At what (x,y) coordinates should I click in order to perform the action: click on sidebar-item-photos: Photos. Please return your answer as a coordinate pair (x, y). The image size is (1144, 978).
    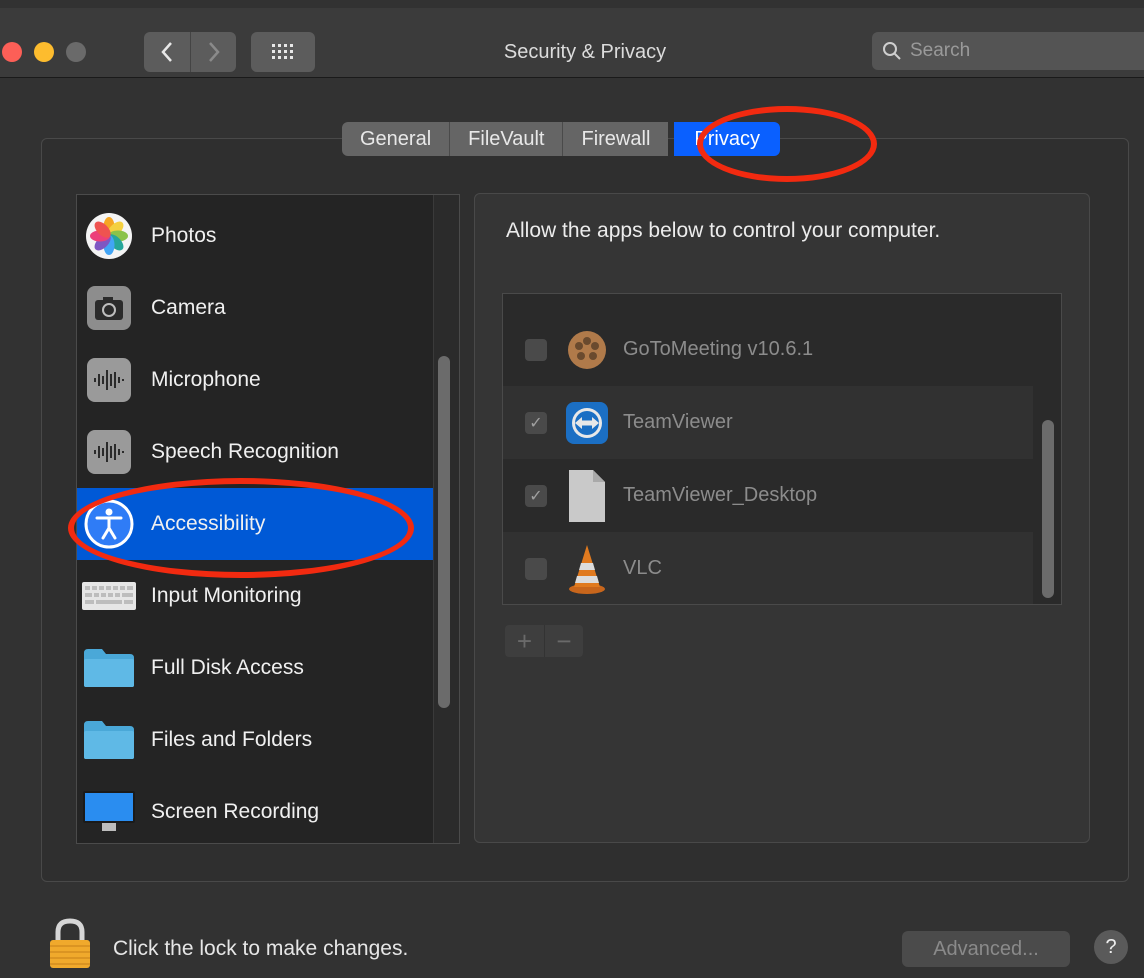
    Looking at the image, I should click on (255, 236).